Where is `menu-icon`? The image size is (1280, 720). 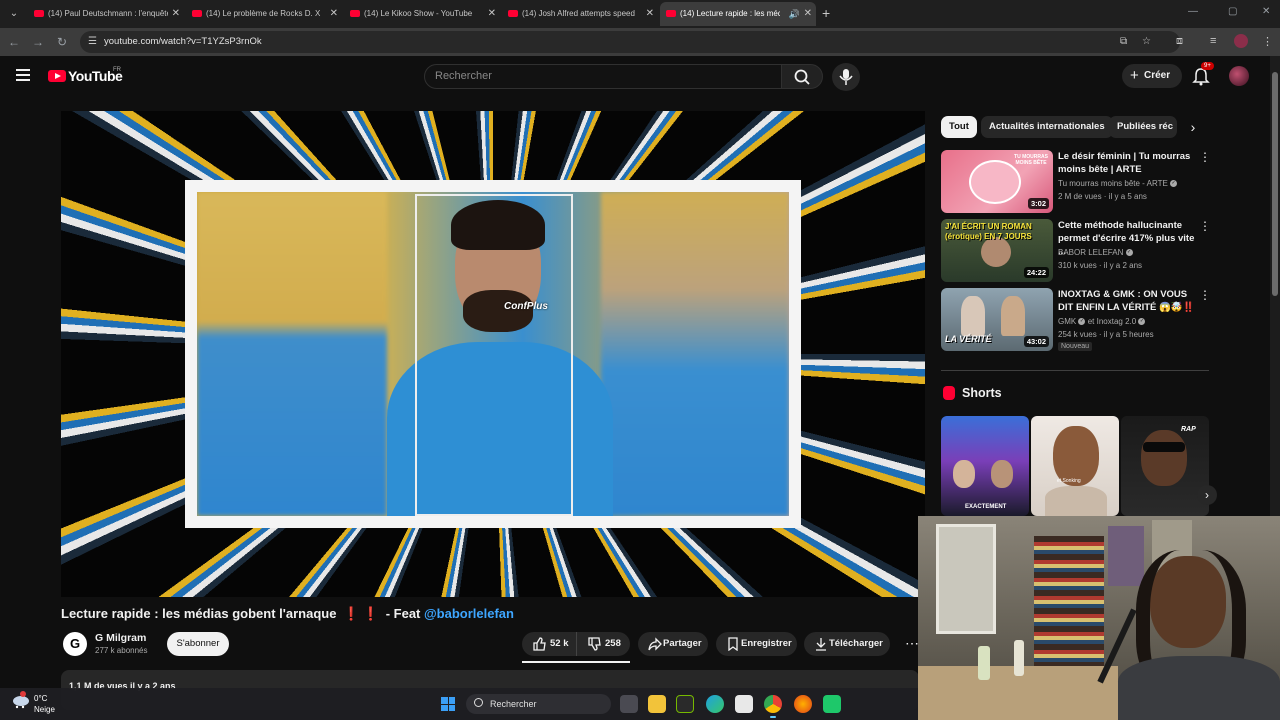
menu-icon is located at coordinates (23, 75).